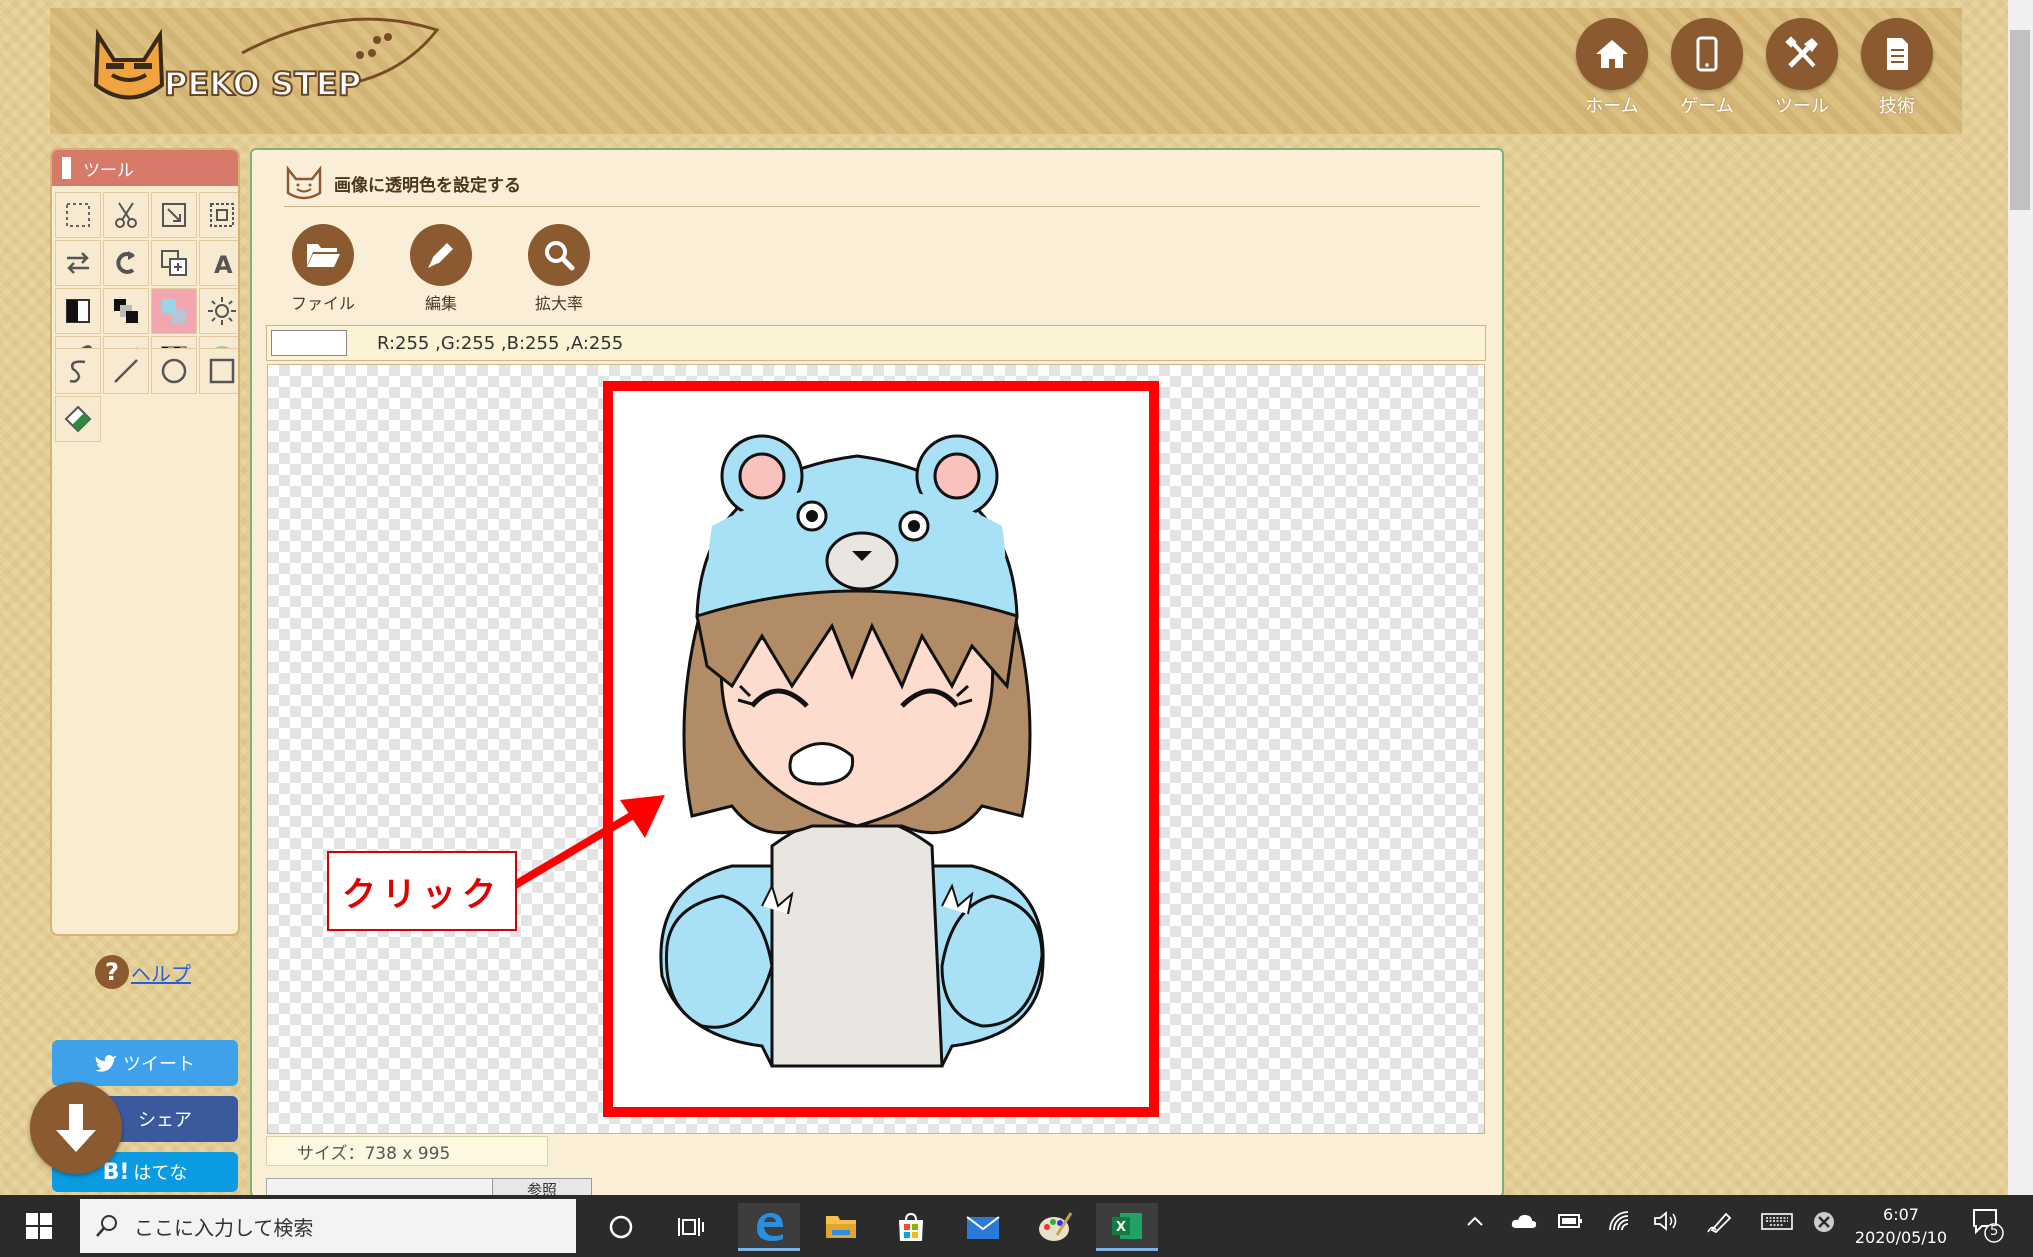  What do you see at coordinates (1777, 1223) in the screenshot?
I see `keyboard-icon` at bounding box center [1777, 1223].